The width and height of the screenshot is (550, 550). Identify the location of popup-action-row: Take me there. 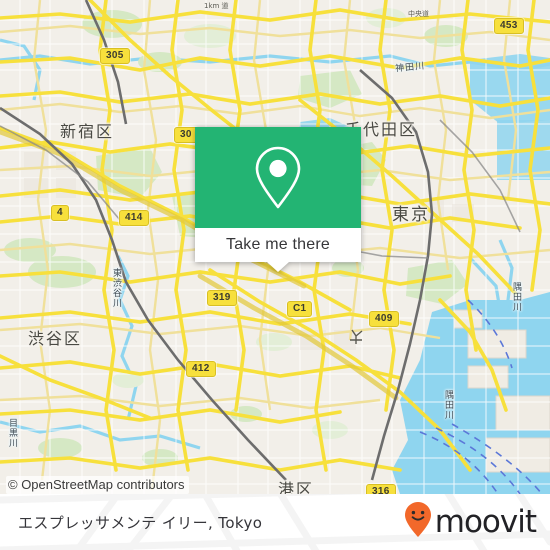
(278, 245).